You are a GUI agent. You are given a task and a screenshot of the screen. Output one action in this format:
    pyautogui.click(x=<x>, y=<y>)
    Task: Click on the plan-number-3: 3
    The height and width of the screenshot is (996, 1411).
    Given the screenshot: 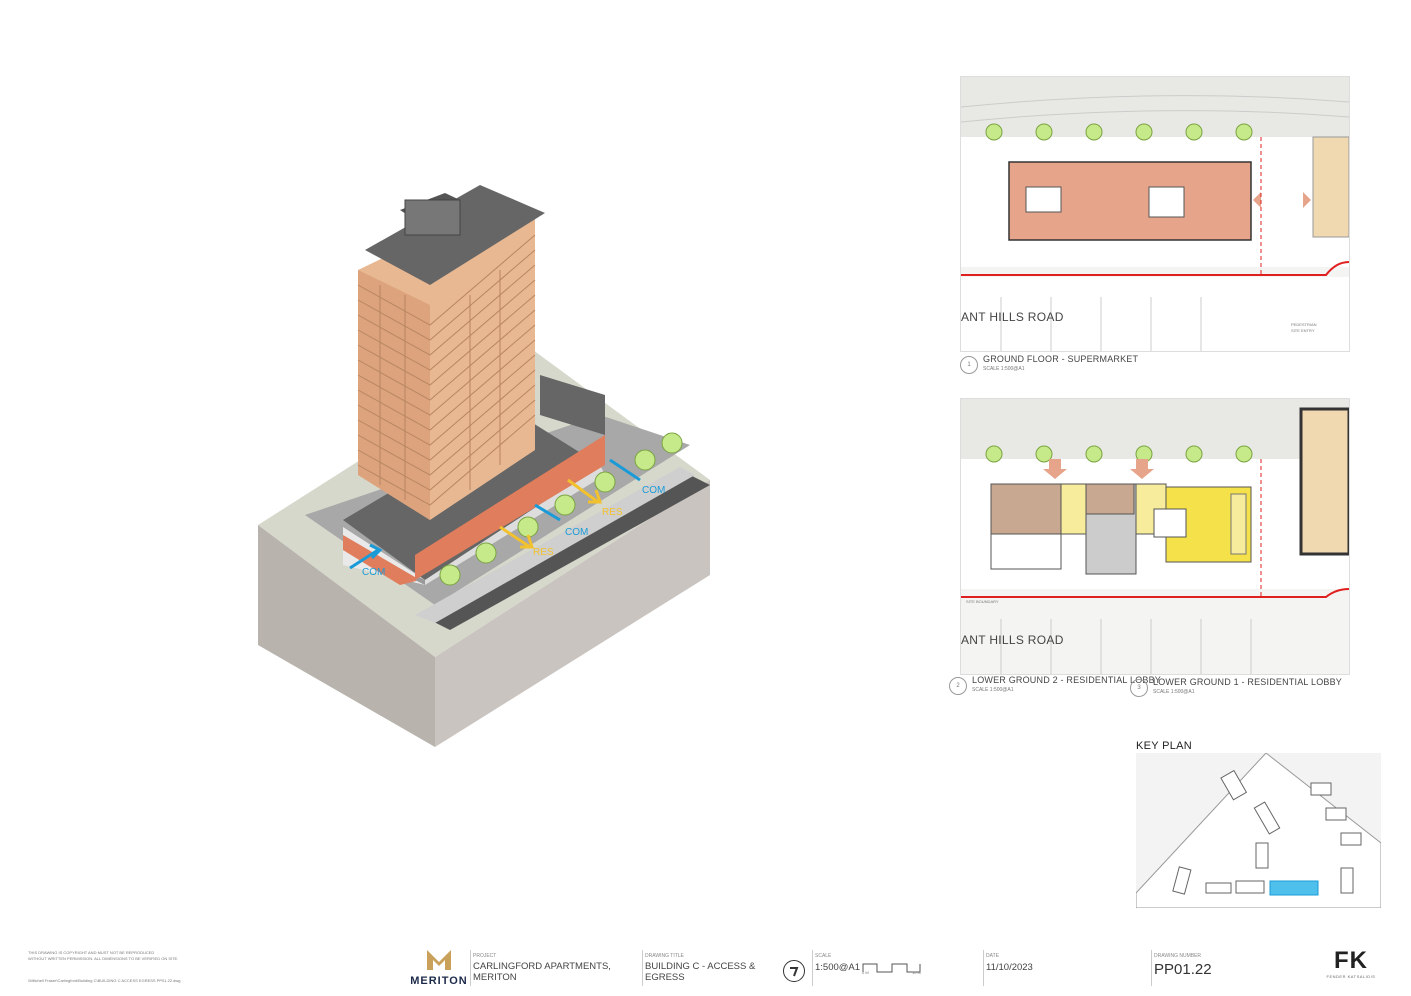 What is the action you would take?
    pyautogui.click(x=1139, y=688)
    